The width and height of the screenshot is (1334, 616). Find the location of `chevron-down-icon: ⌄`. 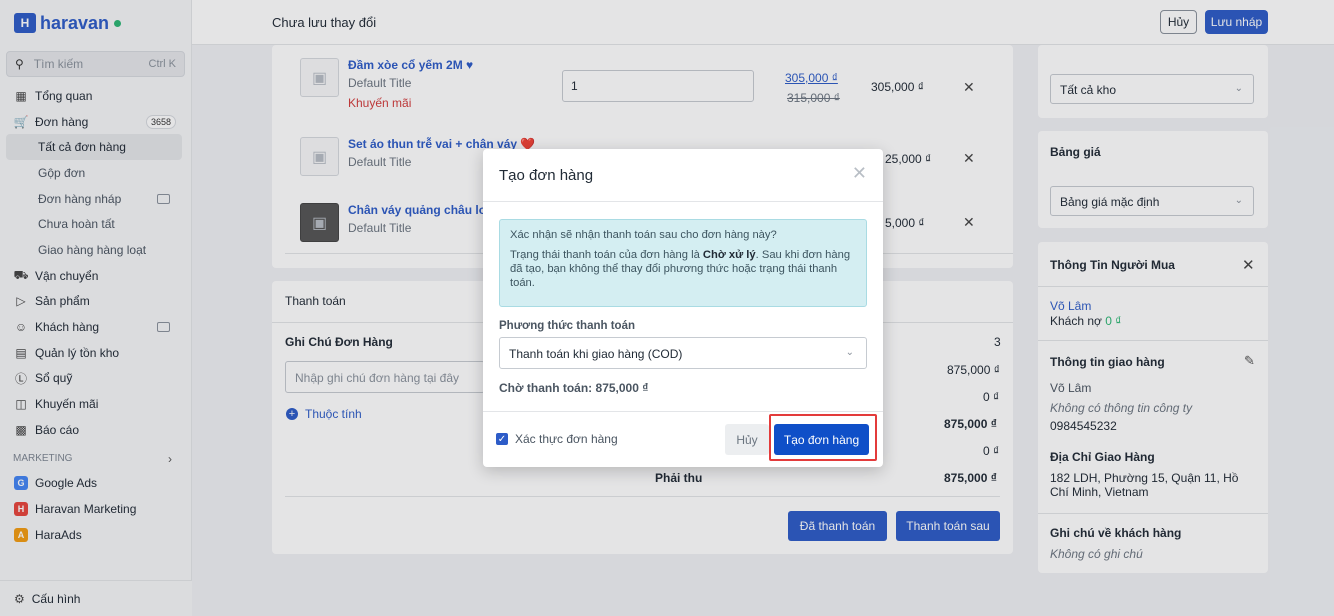

chevron-down-icon: ⌄ is located at coordinates (849, 352).